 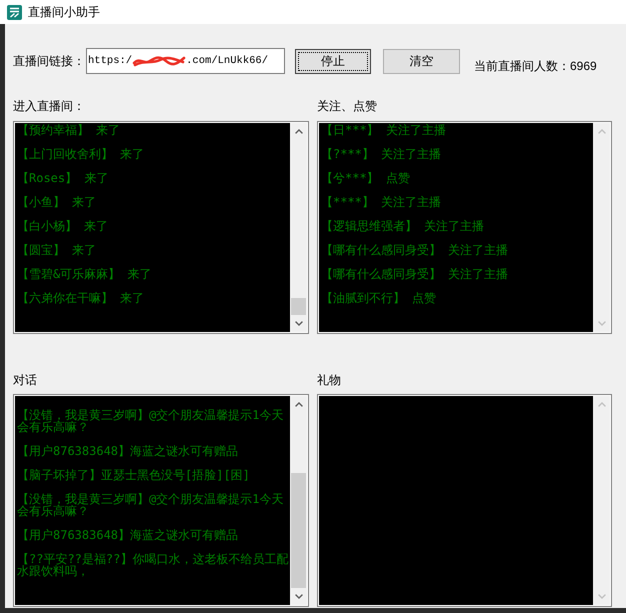 What do you see at coordinates (383, 130) in the screenshot?
I see `message-text: 【日***】 关注了主播` at bounding box center [383, 130].